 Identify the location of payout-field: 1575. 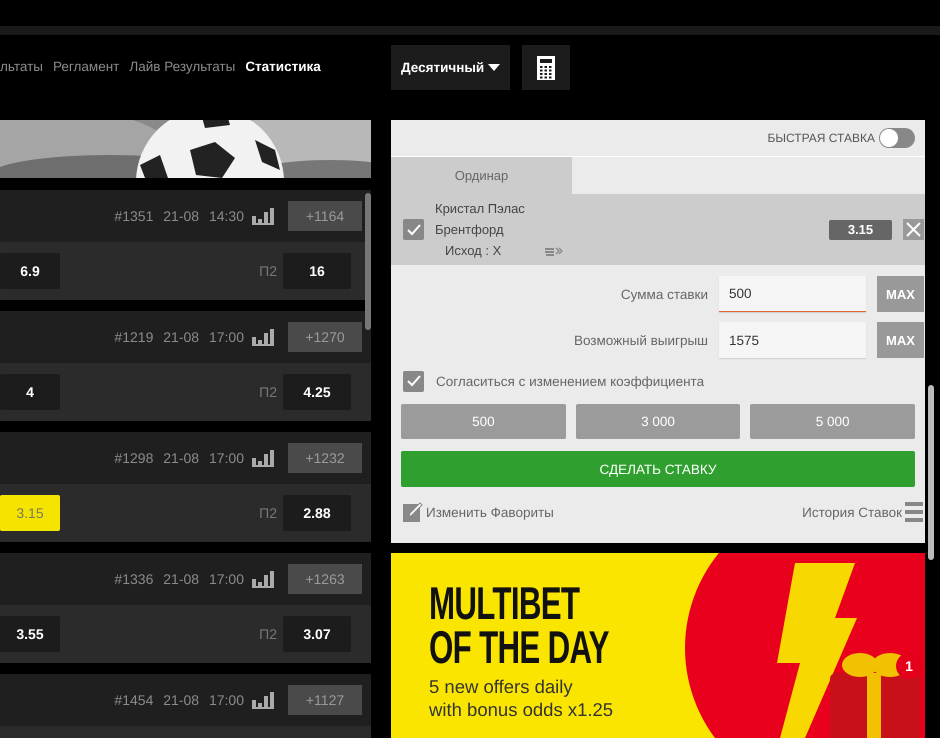
(792, 340).